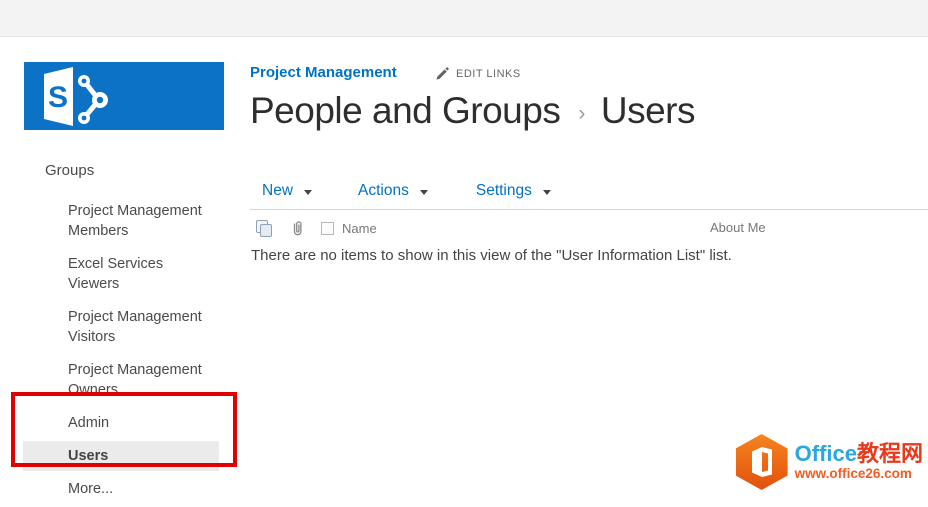 The image size is (928, 507). What do you see at coordinates (853, 474) in the screenshot?
I see `watermark-url: www.office26.com` at bounding box center [853, 474].